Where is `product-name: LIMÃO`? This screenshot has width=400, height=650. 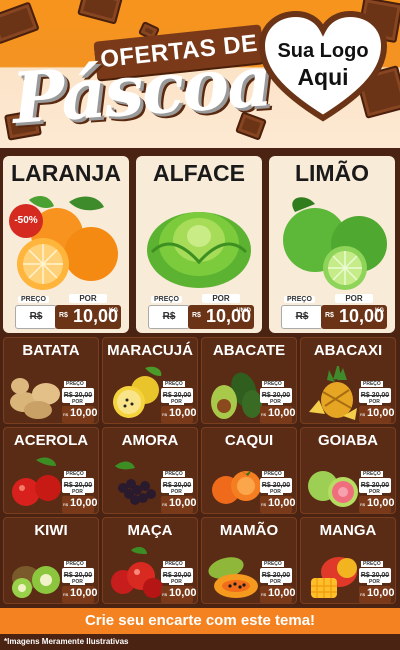 product-name: LIMÃO is located at coordinates (332, 173).